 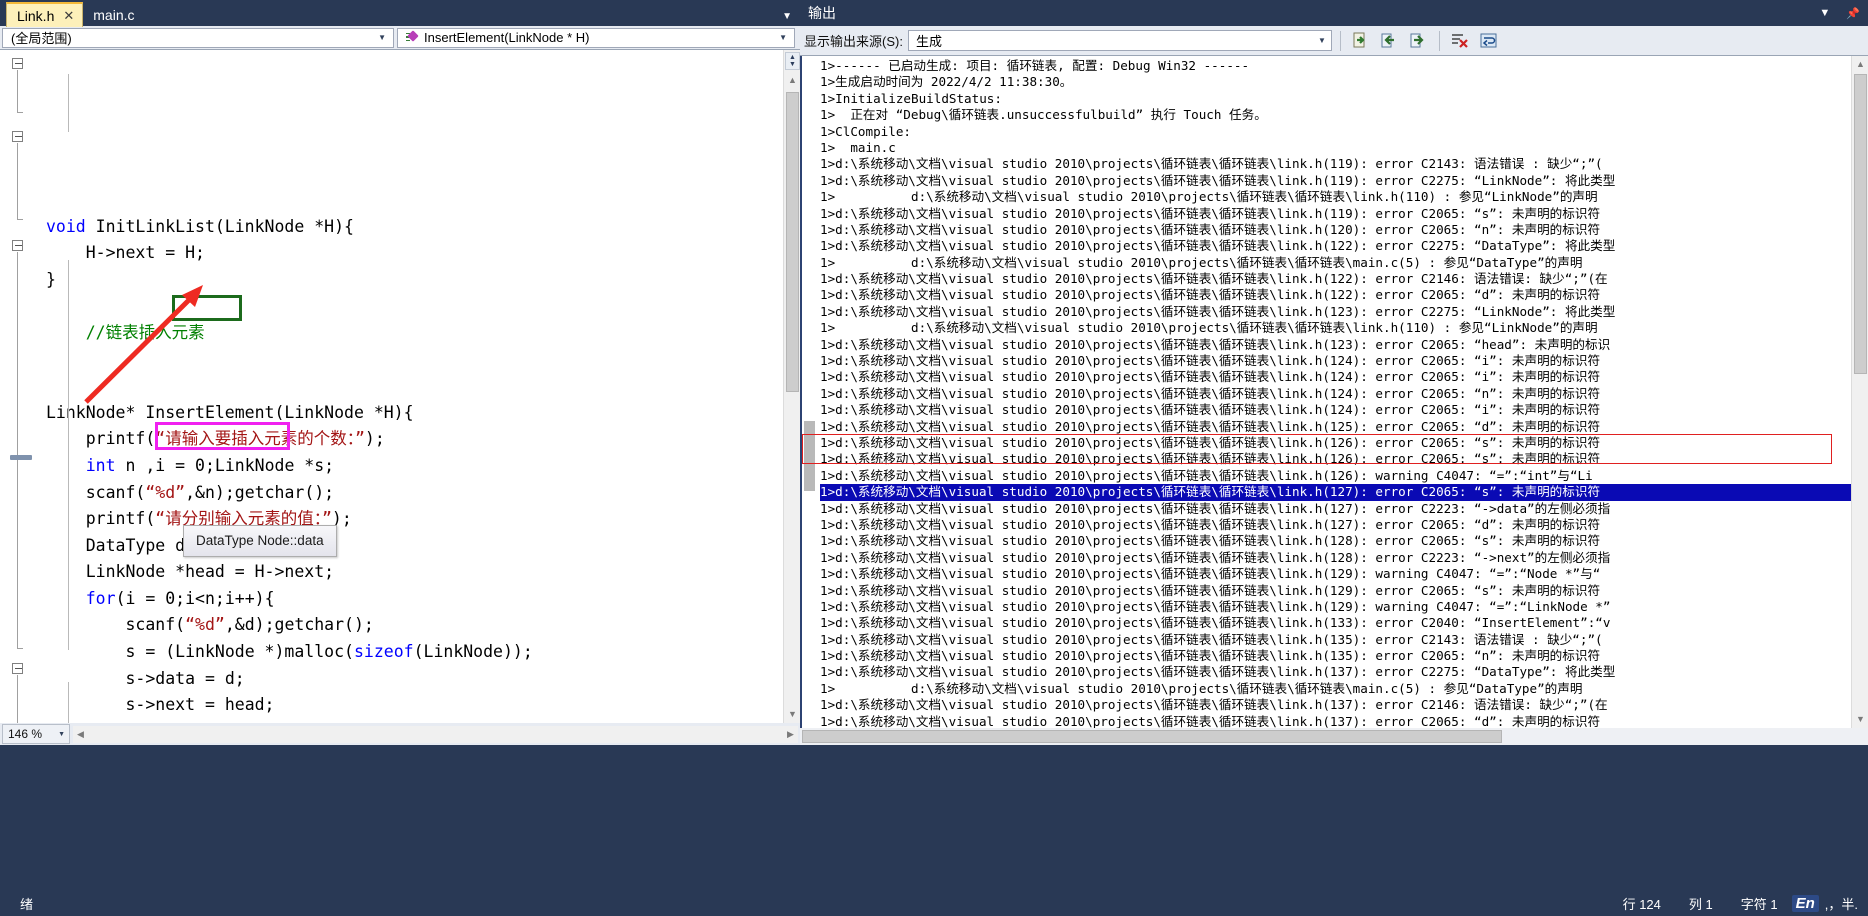 I want to click on output-vertical-scrollbar: ▲ ▼, so click(x=1859, y=392).